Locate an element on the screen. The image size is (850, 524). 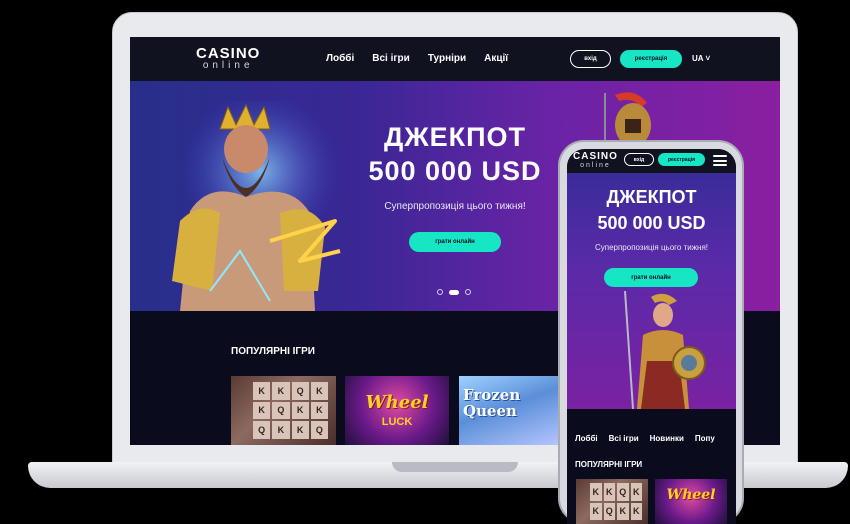
game-tile-wheel-luck: Wheel LUCK is located at coordinates (397, 410).